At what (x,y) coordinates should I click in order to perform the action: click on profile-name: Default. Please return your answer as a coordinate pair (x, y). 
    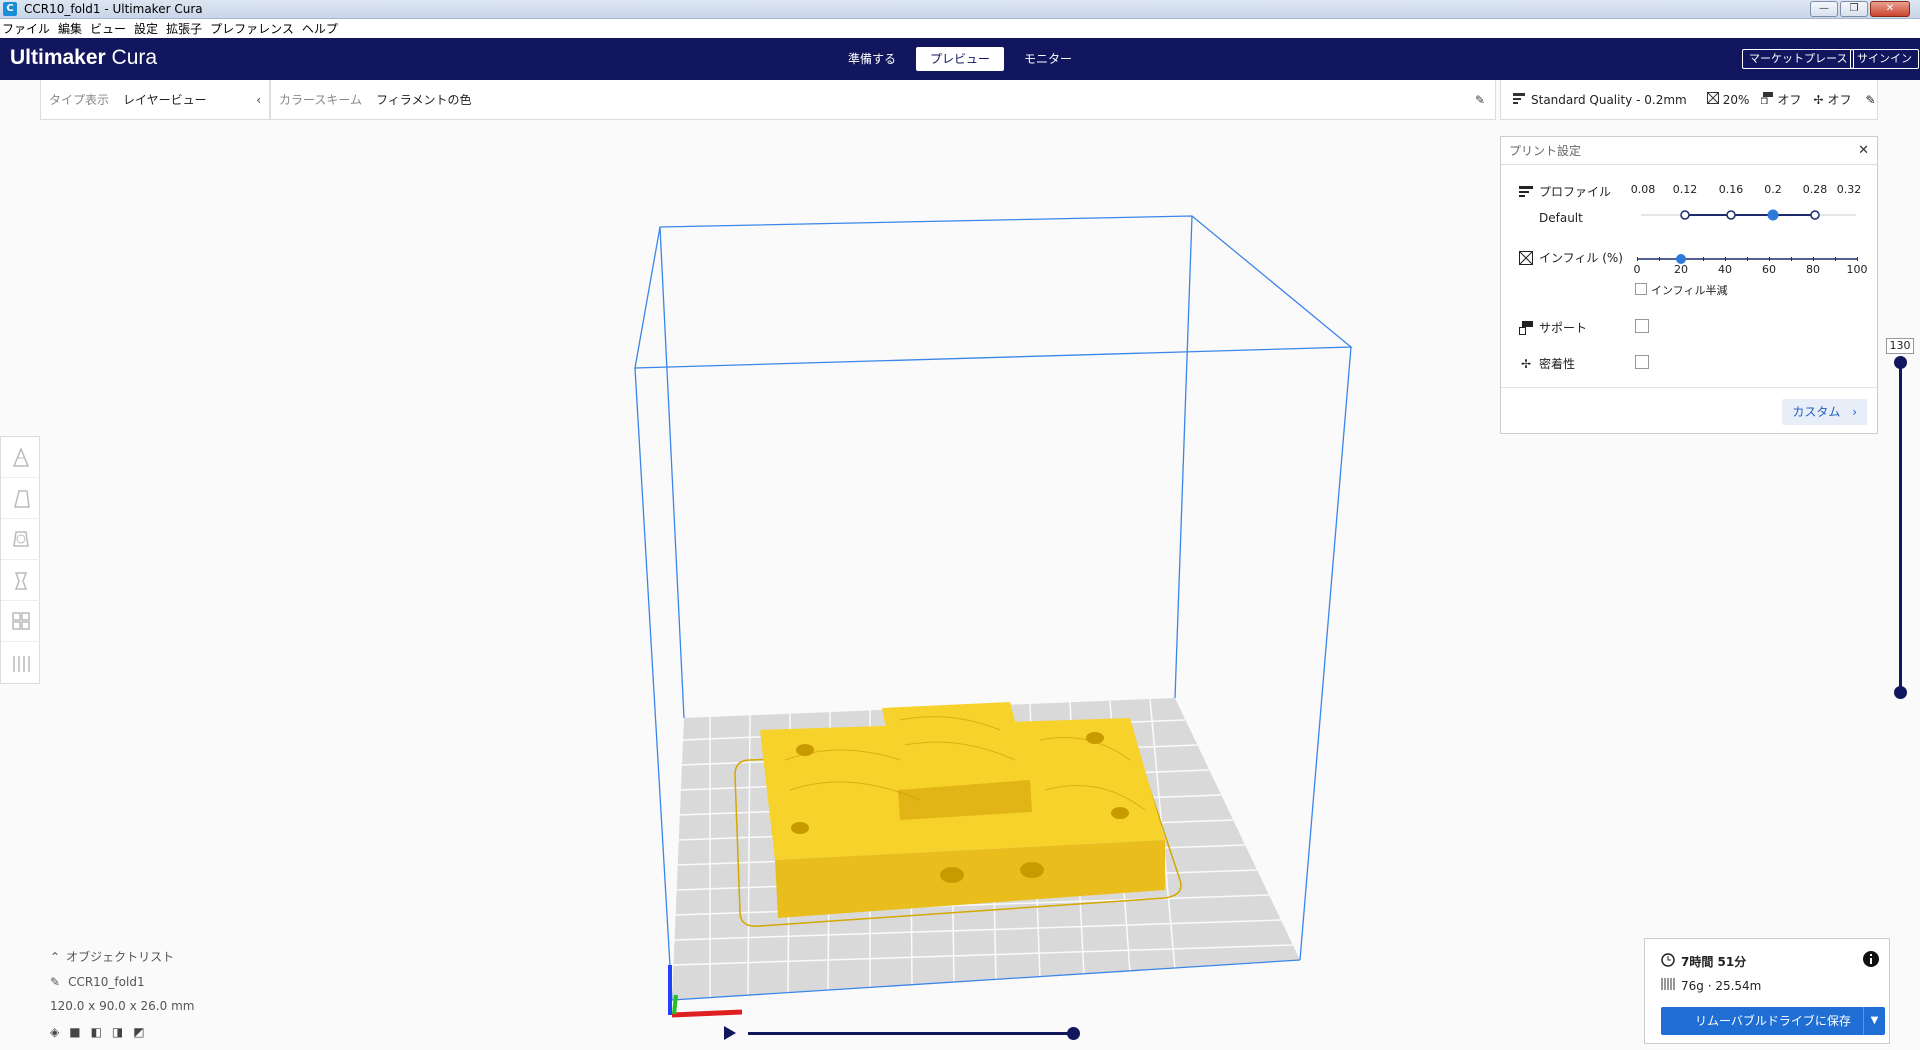
    Looking at the image, I should click on (1561, 218).